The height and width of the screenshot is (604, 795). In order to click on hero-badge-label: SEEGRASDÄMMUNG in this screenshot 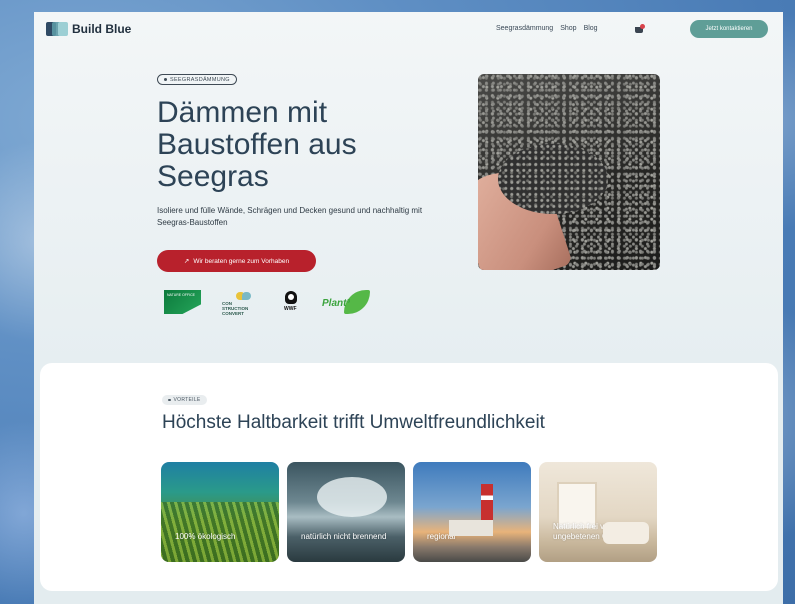, I will do `click(200, 79)`.